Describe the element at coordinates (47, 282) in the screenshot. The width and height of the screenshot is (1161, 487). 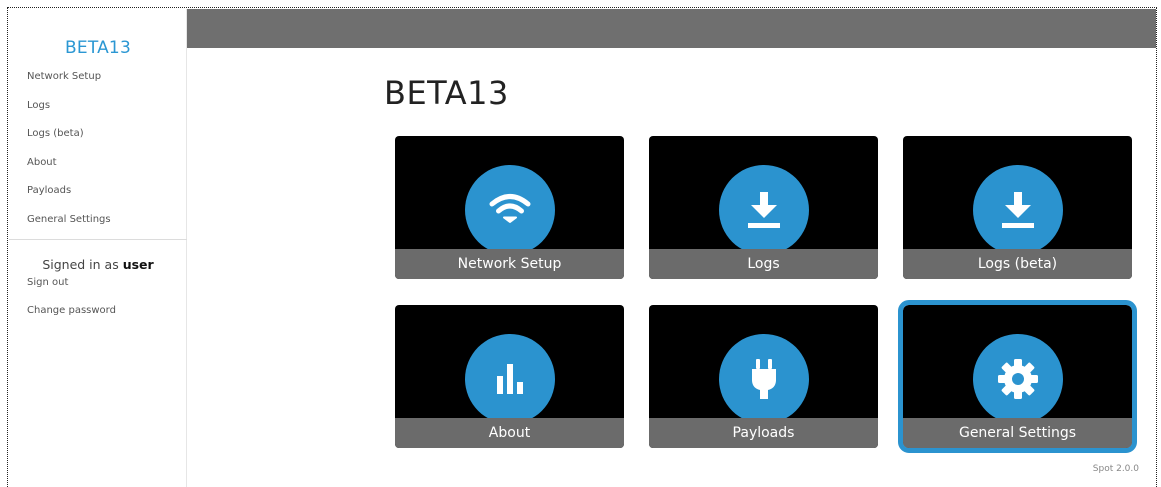
I see `sign-out-link: Sign out` at that location.